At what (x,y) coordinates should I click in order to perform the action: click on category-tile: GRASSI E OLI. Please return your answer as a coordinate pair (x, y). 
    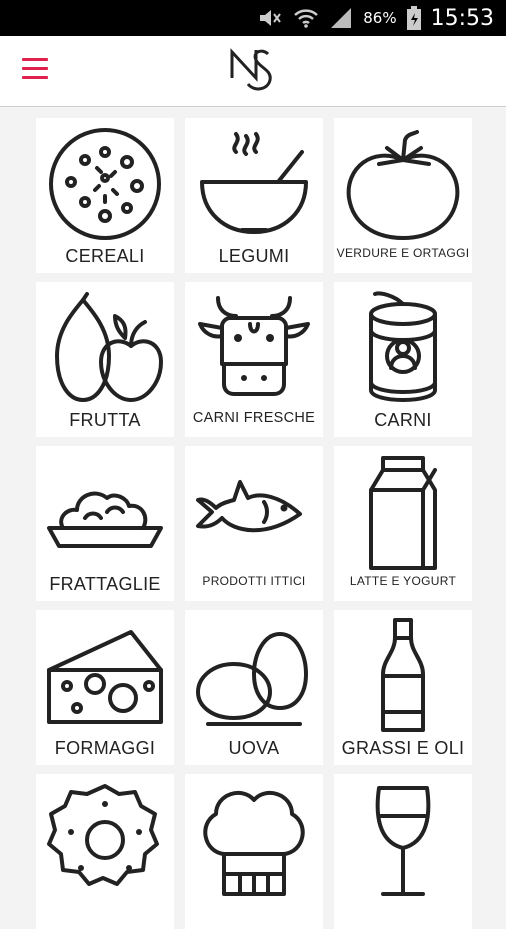
    Looking at the image, I should click on (403, 687).